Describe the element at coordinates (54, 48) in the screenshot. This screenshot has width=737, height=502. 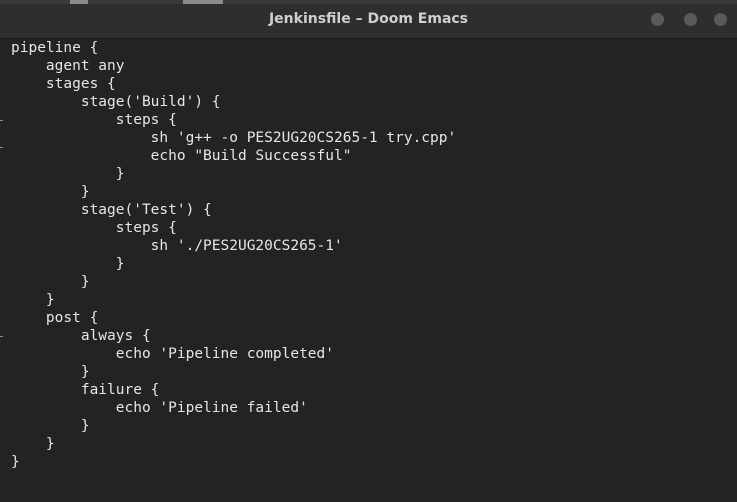
I see `code-line: pipeline {` at that location.